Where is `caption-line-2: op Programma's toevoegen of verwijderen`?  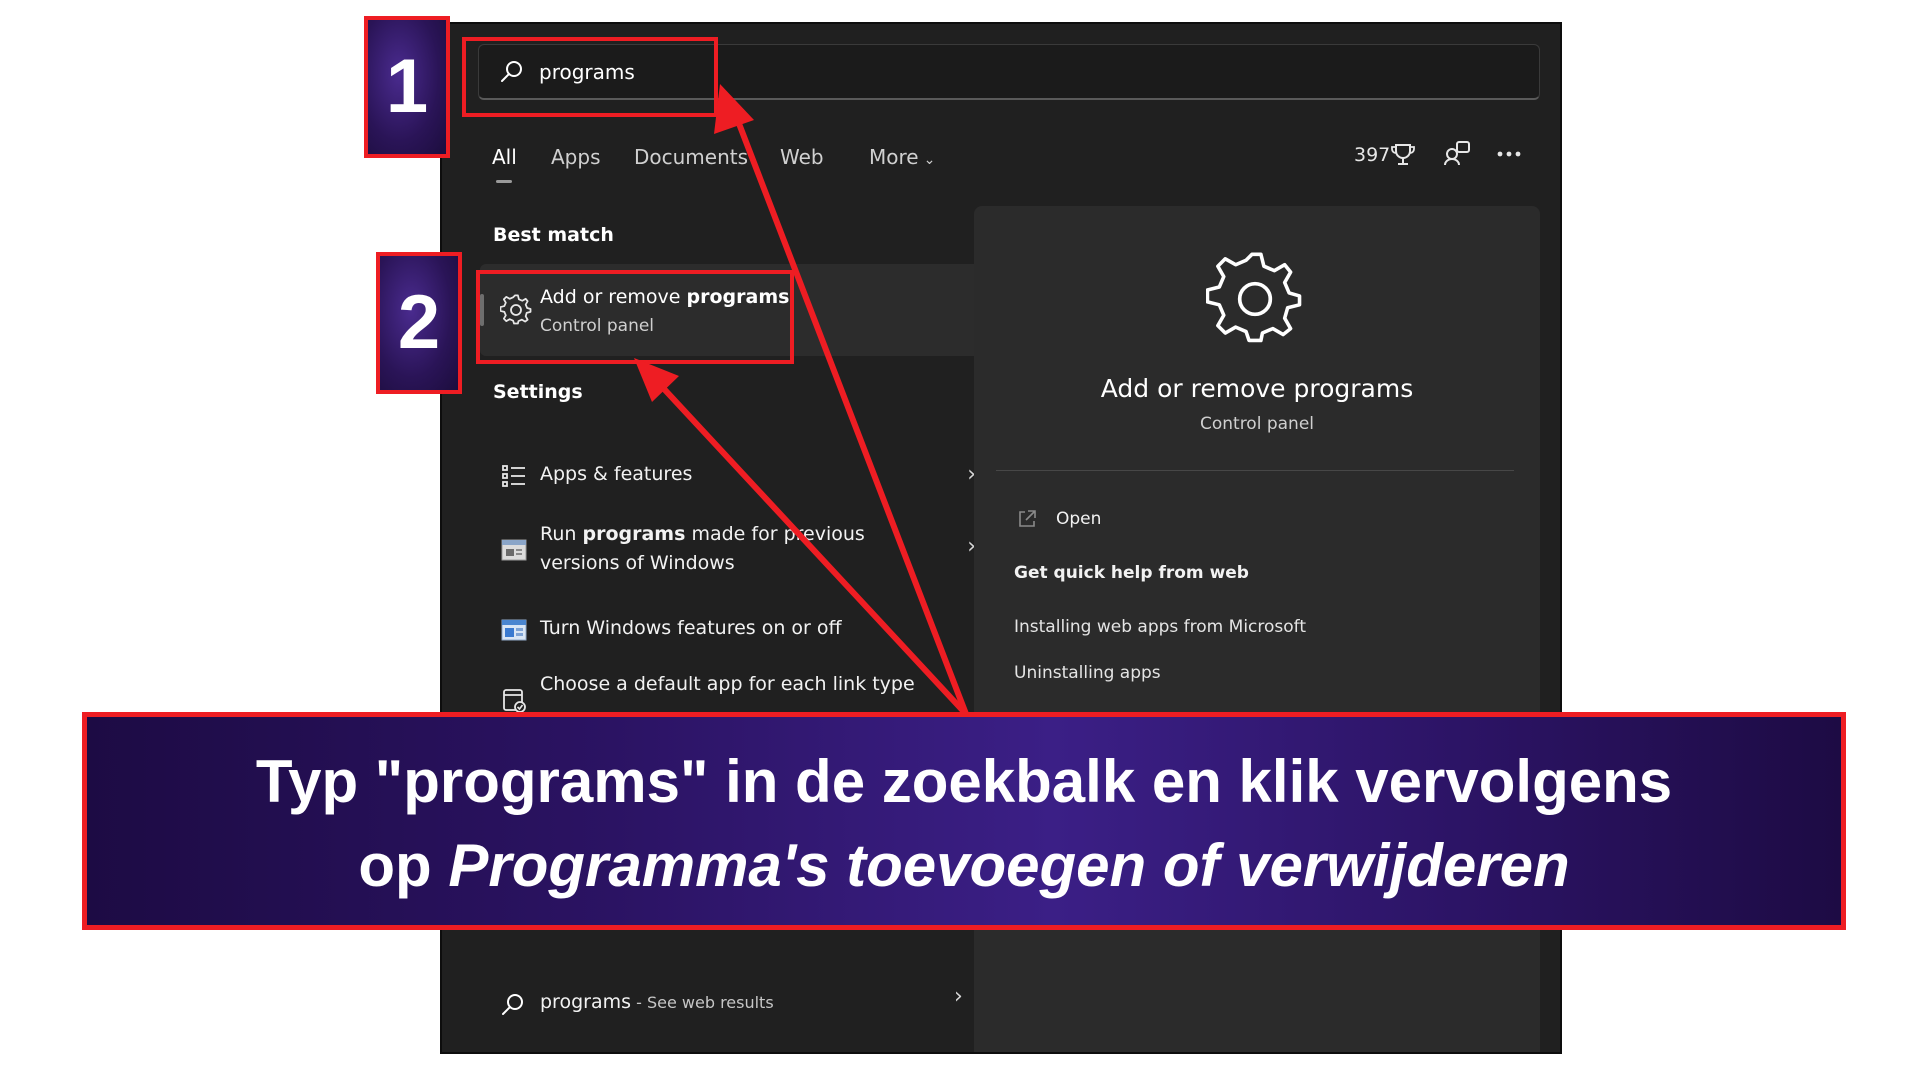
caption-line-2: op Programma's toevoegen of verwijderen is located at coordinates (964, 865).